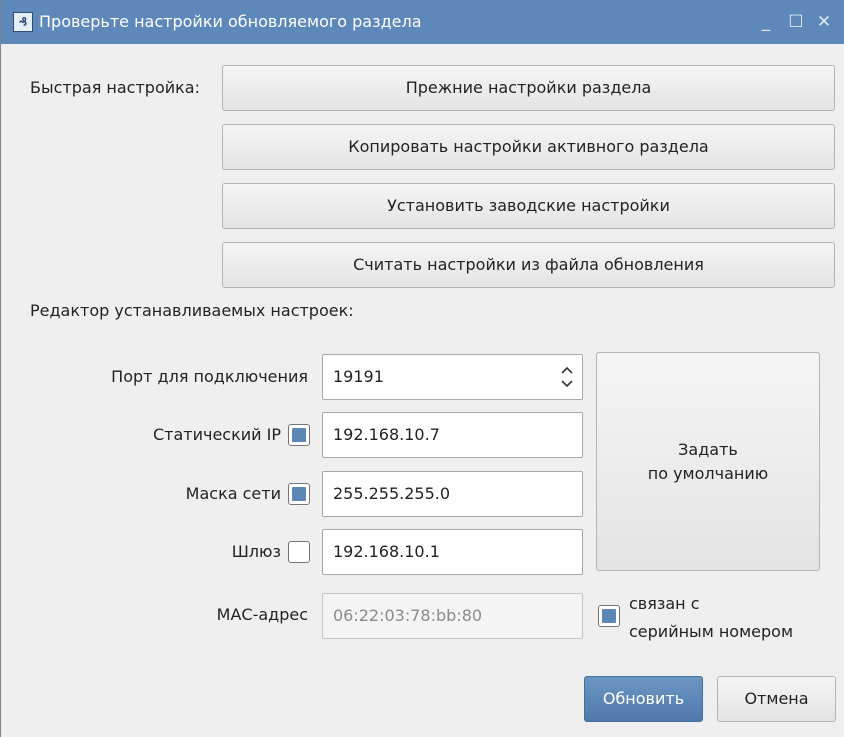  I want to click on spin-arrows-icon, so click(567, 377).